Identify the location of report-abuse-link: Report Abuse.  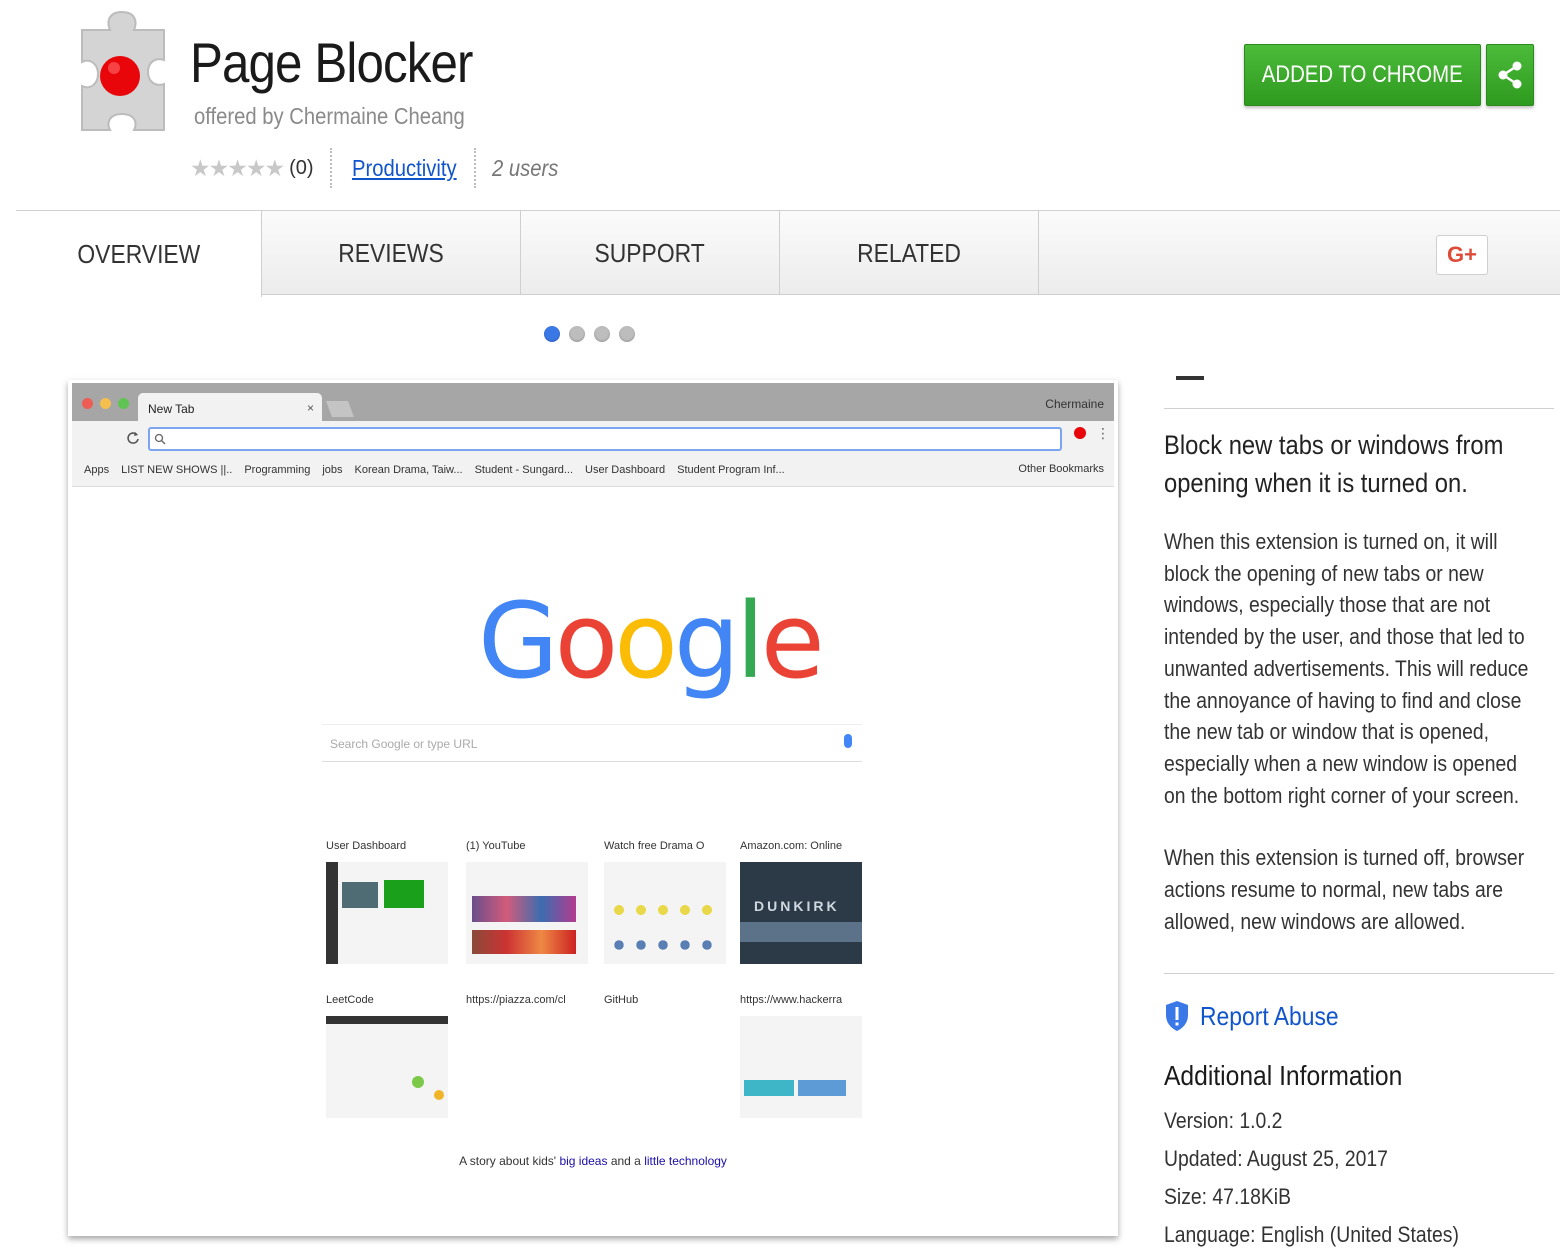
(1261, 1016).